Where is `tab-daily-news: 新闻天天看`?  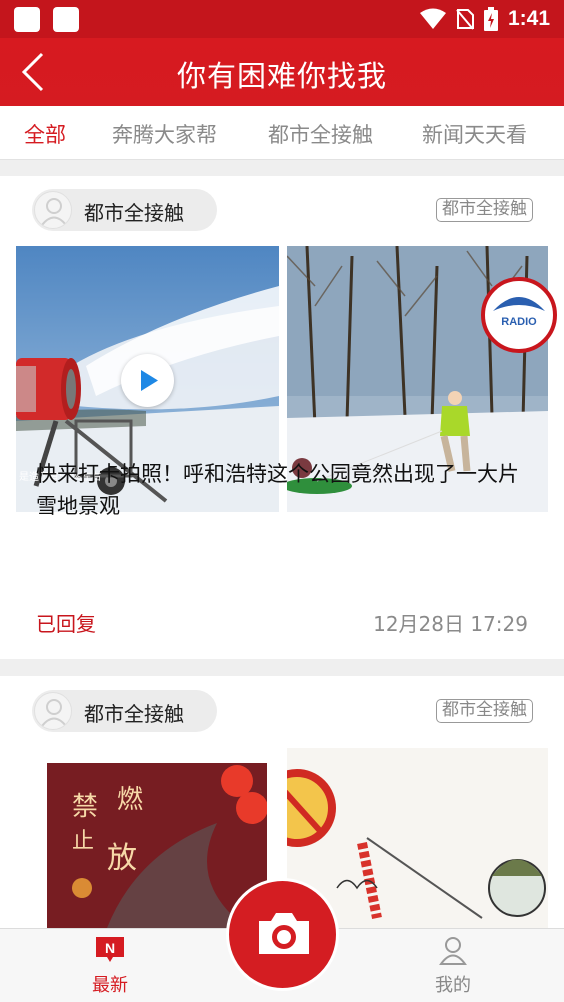
tab-daily-news: 新闻天天看 is located at coordinates (474, 134).